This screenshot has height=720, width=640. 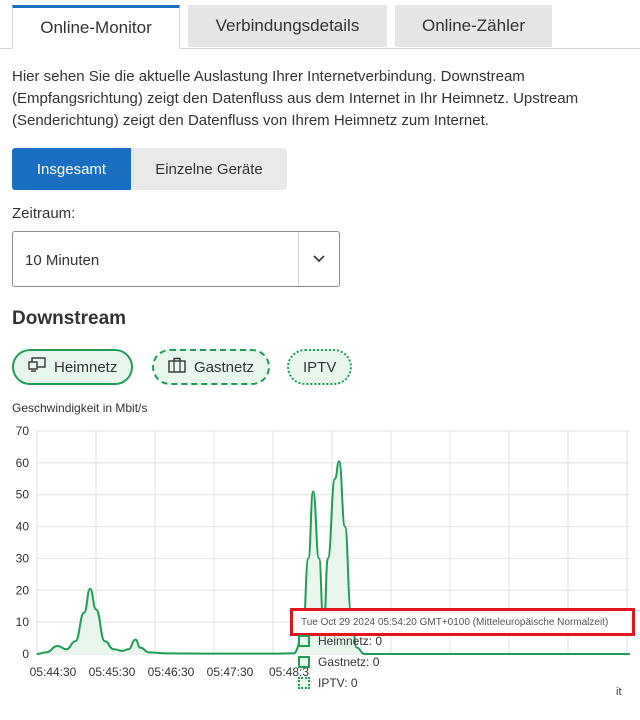 What do you see at coordinates (209, 169) in the screenshot?
I see `segment-devices-button: Einzelne Geräte` at bounding box center [209, 169].